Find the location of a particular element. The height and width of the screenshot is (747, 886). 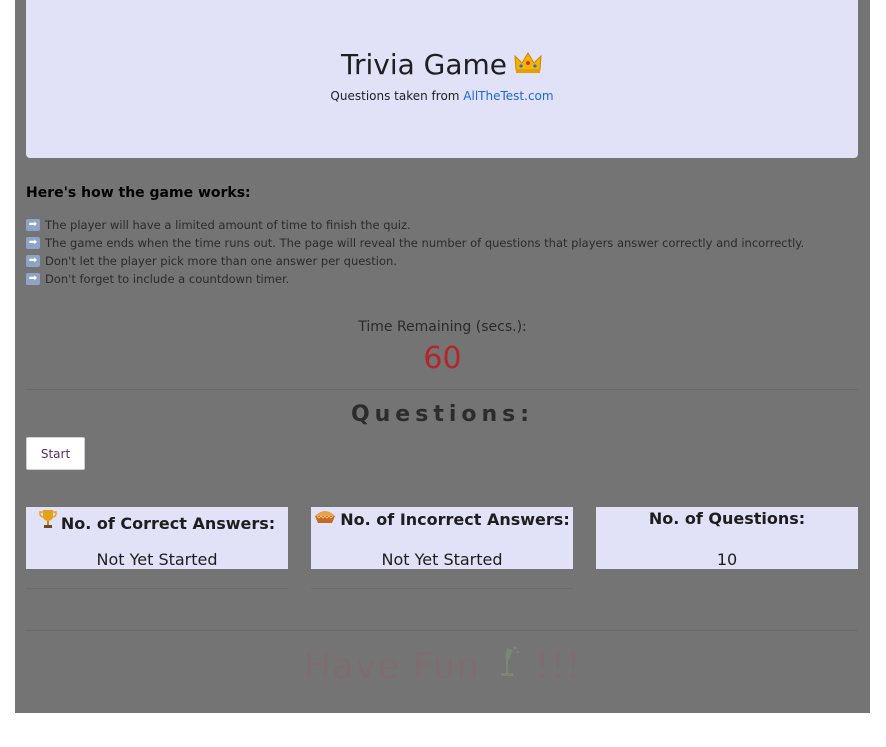

footer-message: Have Fun !!! is located at coordinates (442, 666).